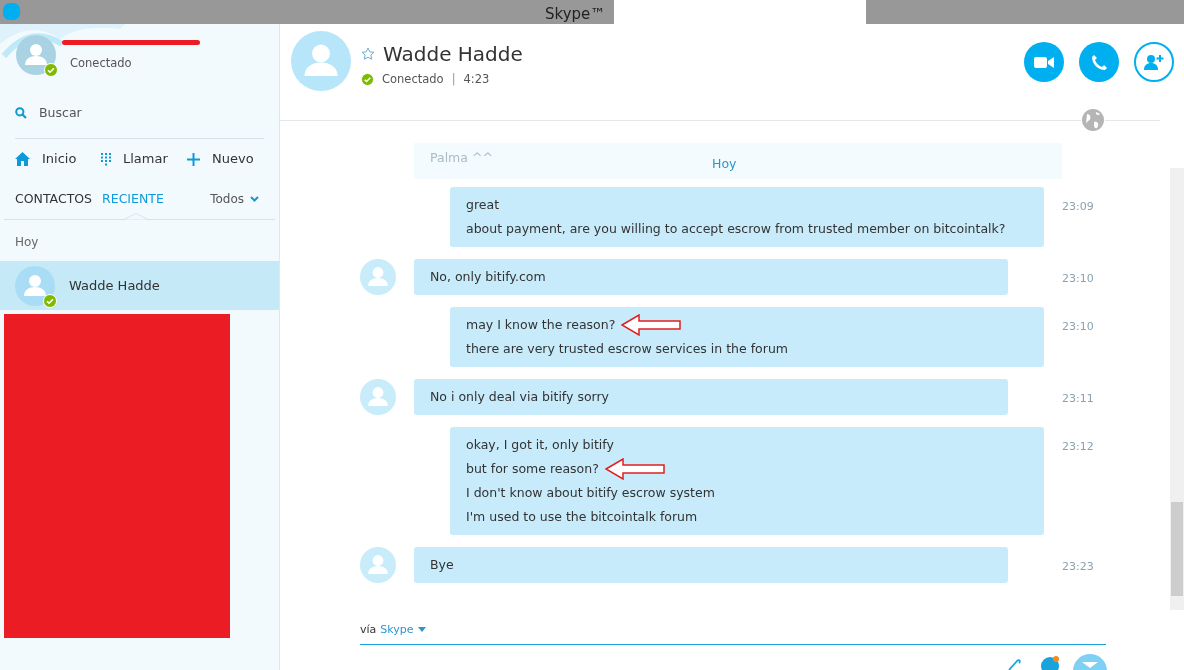 Image resolution: width=1184 pixels, height=670 pixels. I want to click on caret-icon, so click(421, 630).